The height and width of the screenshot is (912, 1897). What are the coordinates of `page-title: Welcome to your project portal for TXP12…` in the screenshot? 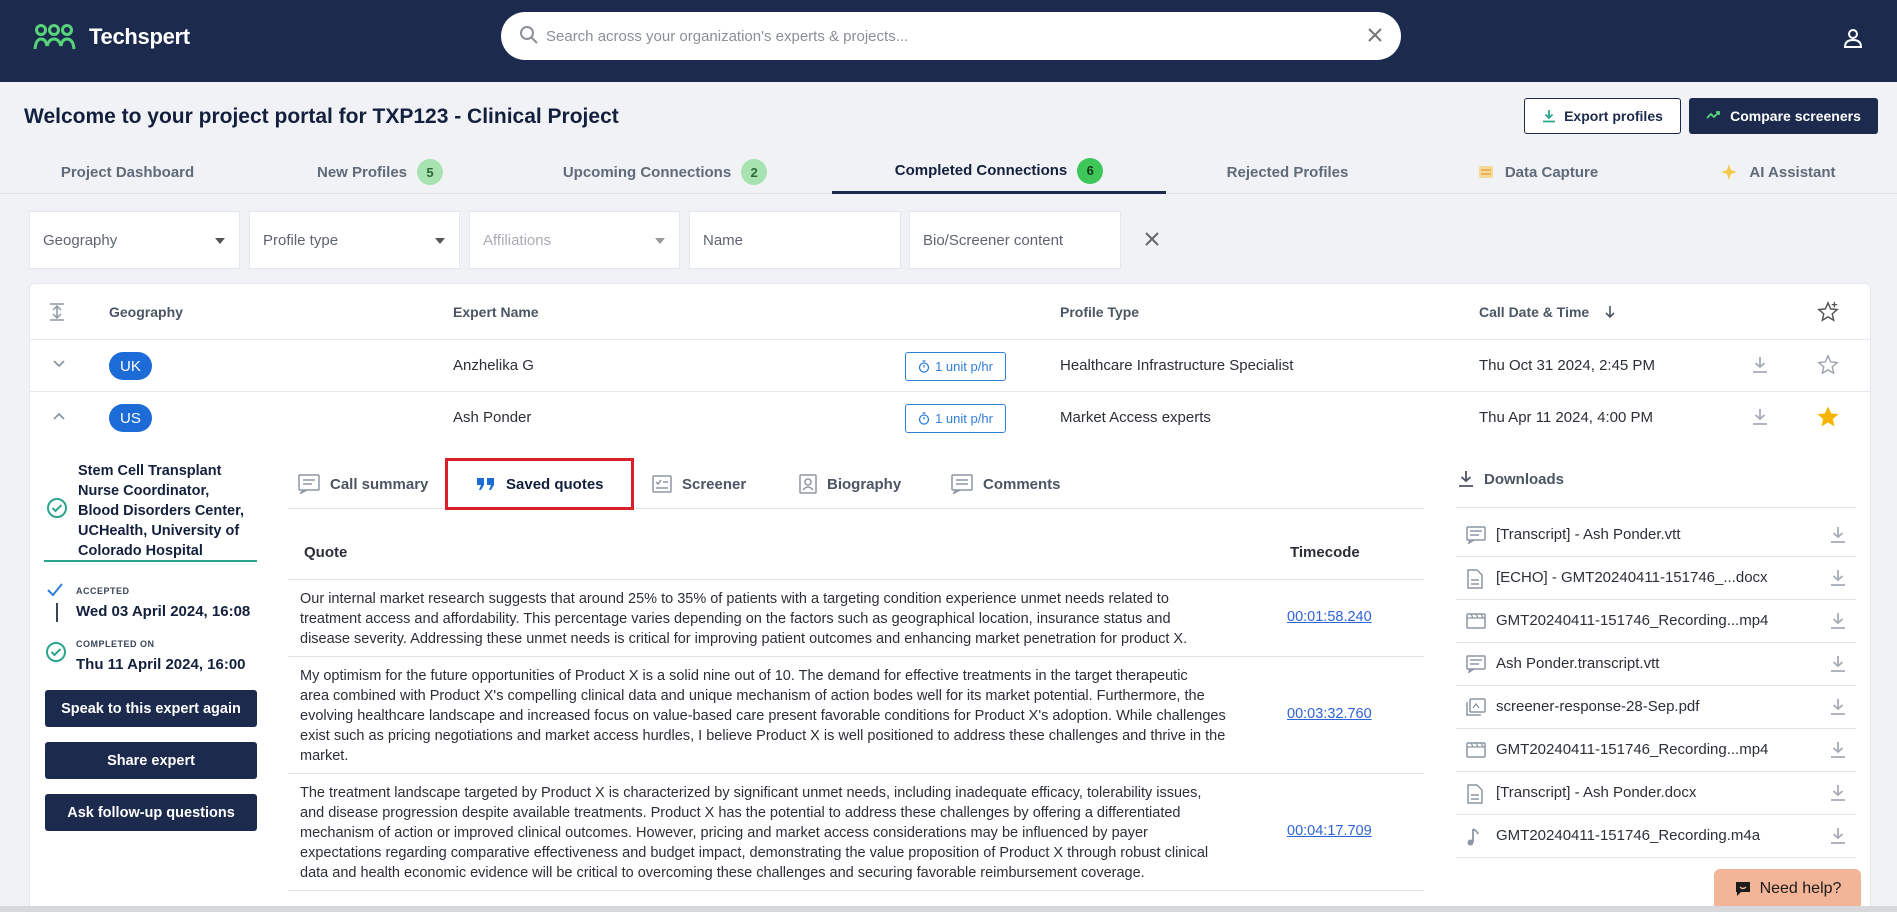 It's located at (321, 116).